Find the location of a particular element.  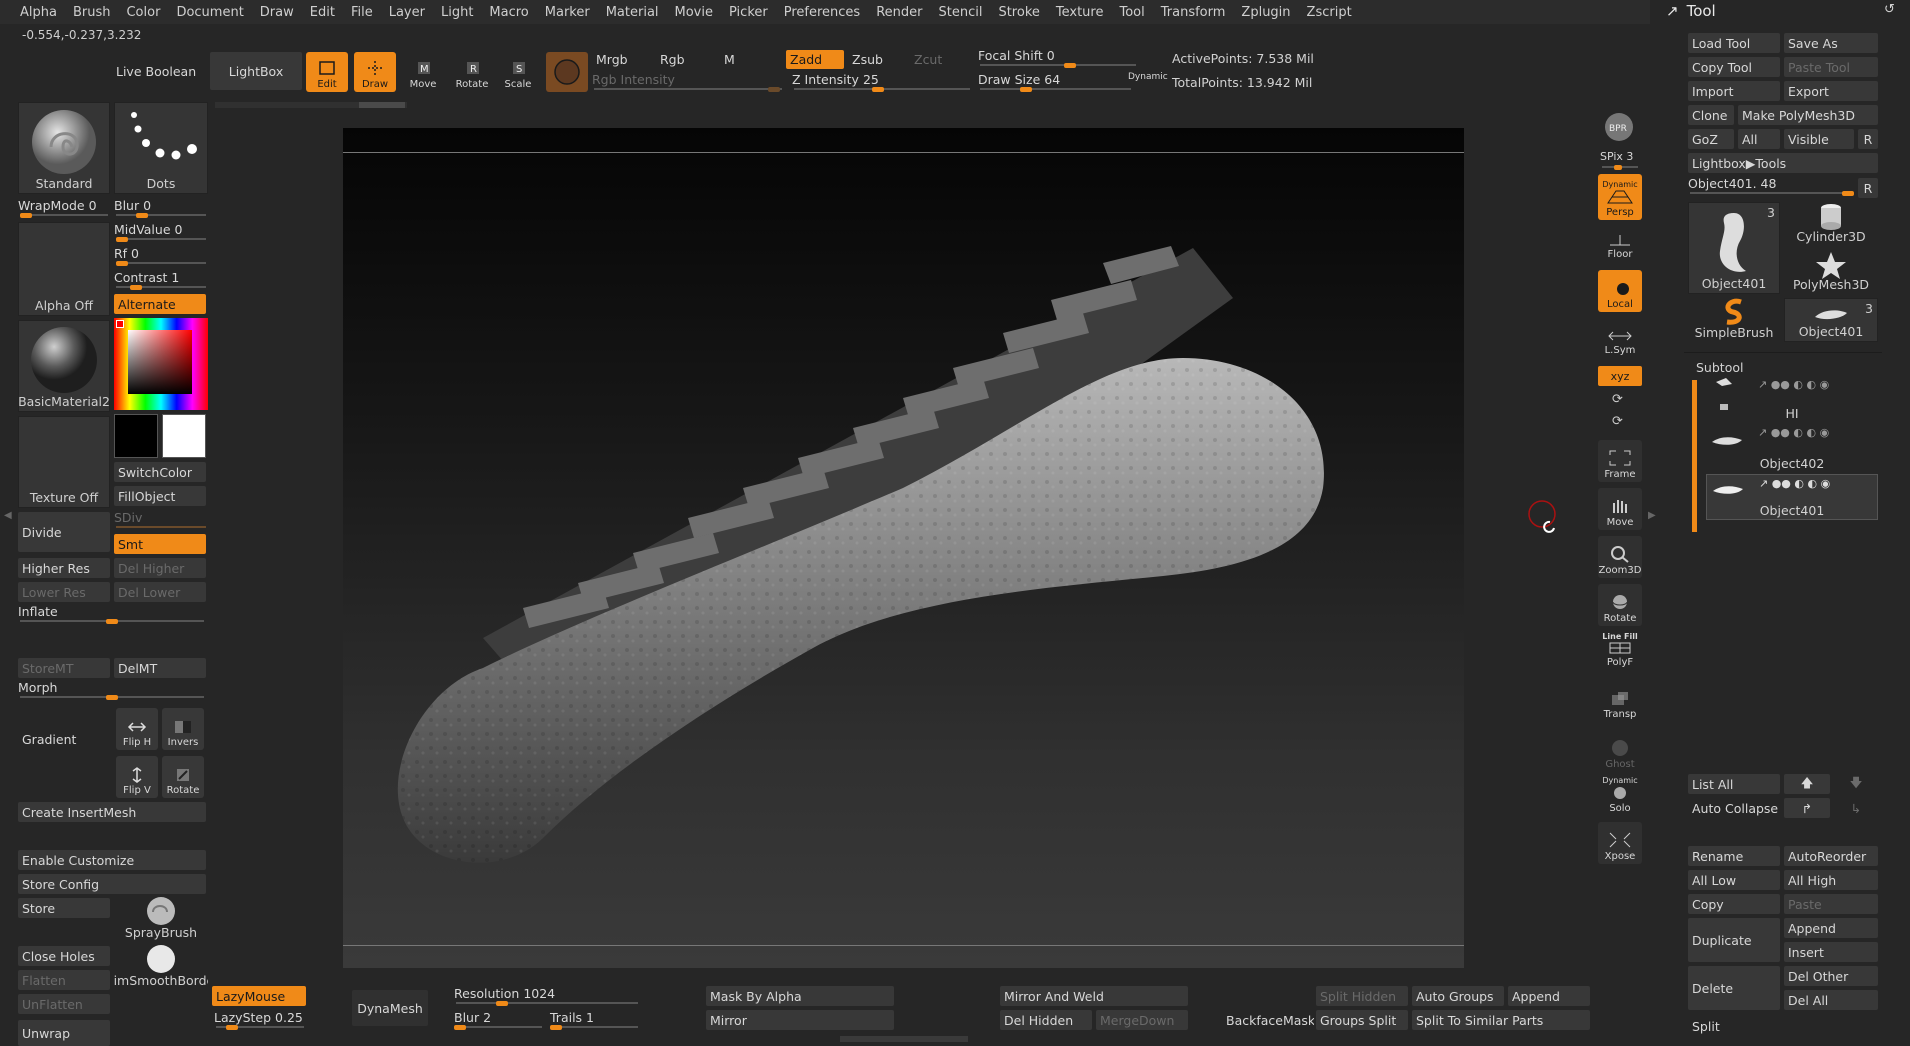

invers-button: Invers is located at coordinates (183, 729).